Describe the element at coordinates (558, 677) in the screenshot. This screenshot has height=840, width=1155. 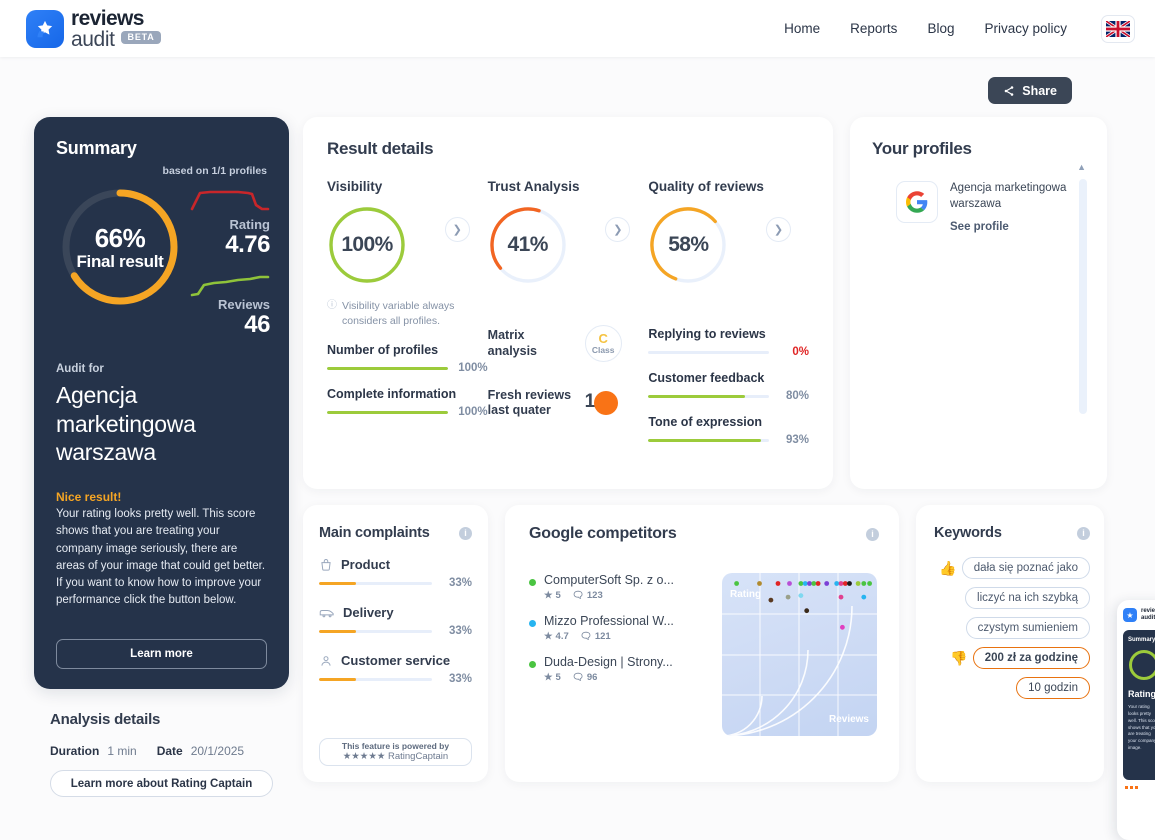
I see `competitor-rating-value: 5` at that location.